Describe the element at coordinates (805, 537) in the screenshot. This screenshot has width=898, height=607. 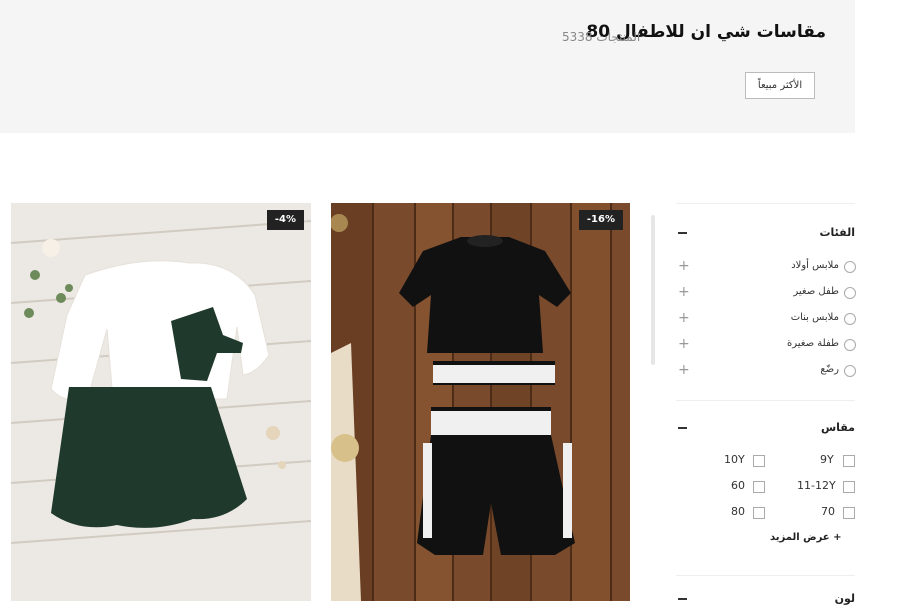
I see `view-more-link: + عرض المزيد` at that location.